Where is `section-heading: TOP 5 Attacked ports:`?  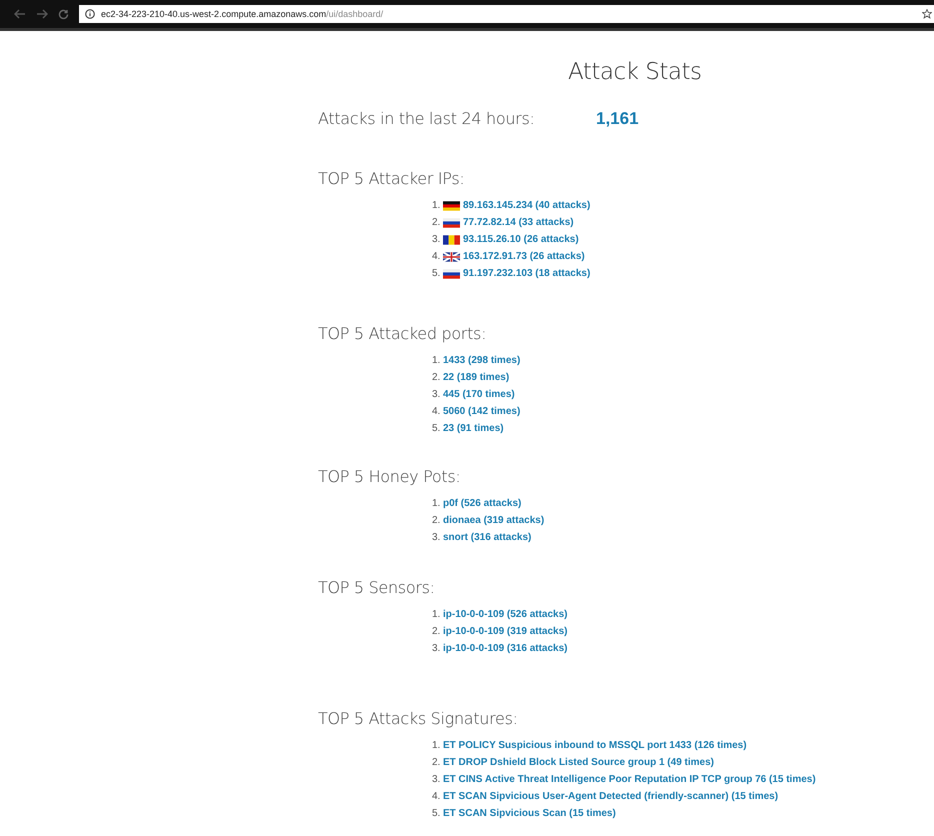 section-heading: TOP 5 Attacked ports: is located at coordinates (403, 333).